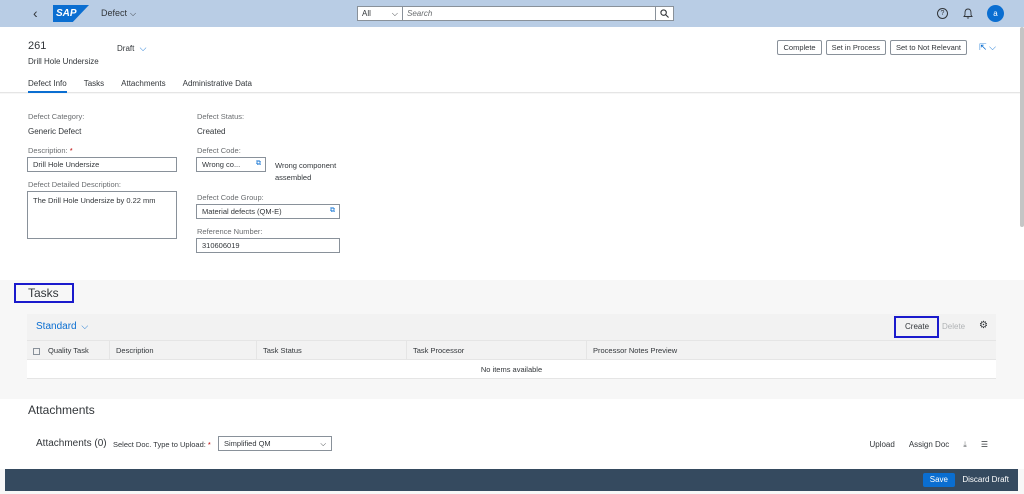  I want to click on category-value: Generic Defect, so click(55, 131).